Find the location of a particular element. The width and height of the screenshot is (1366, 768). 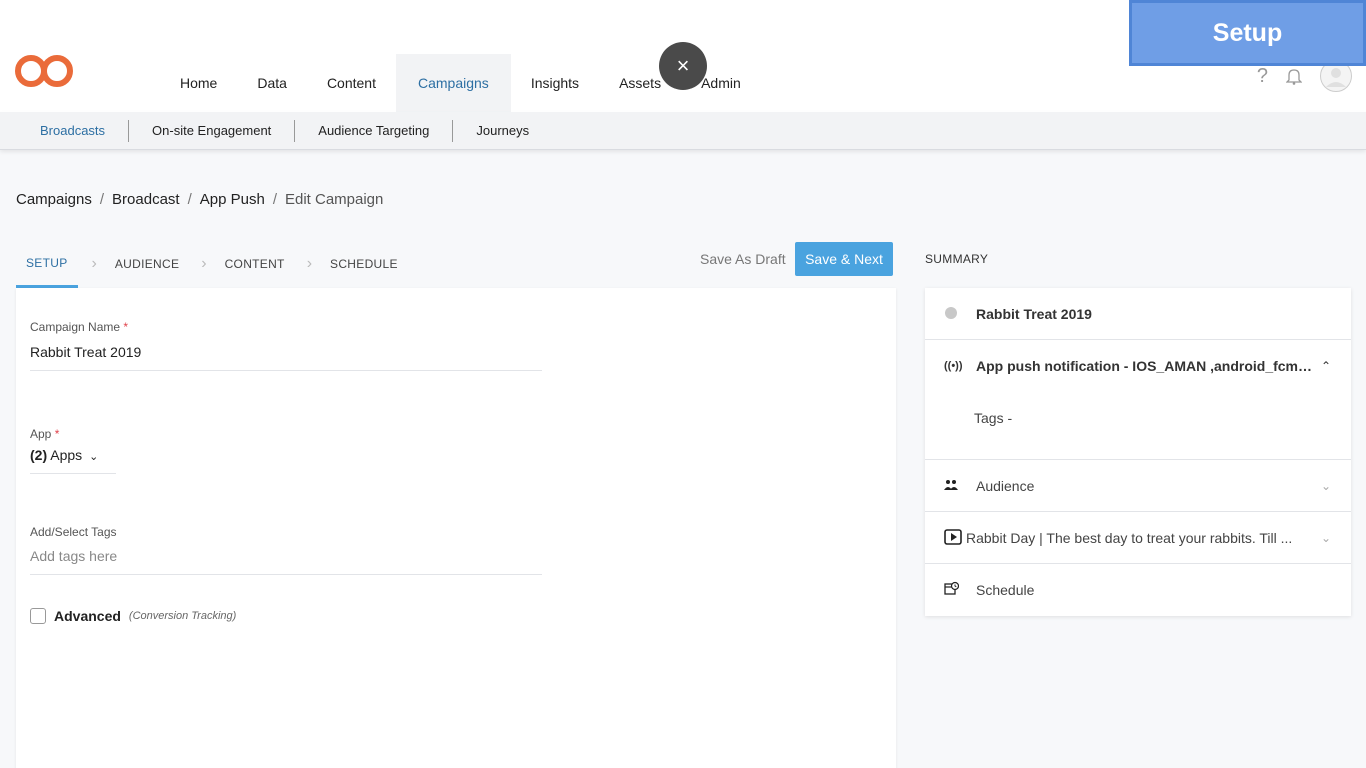

nav-home: Home is located at coordinates (198, 83).